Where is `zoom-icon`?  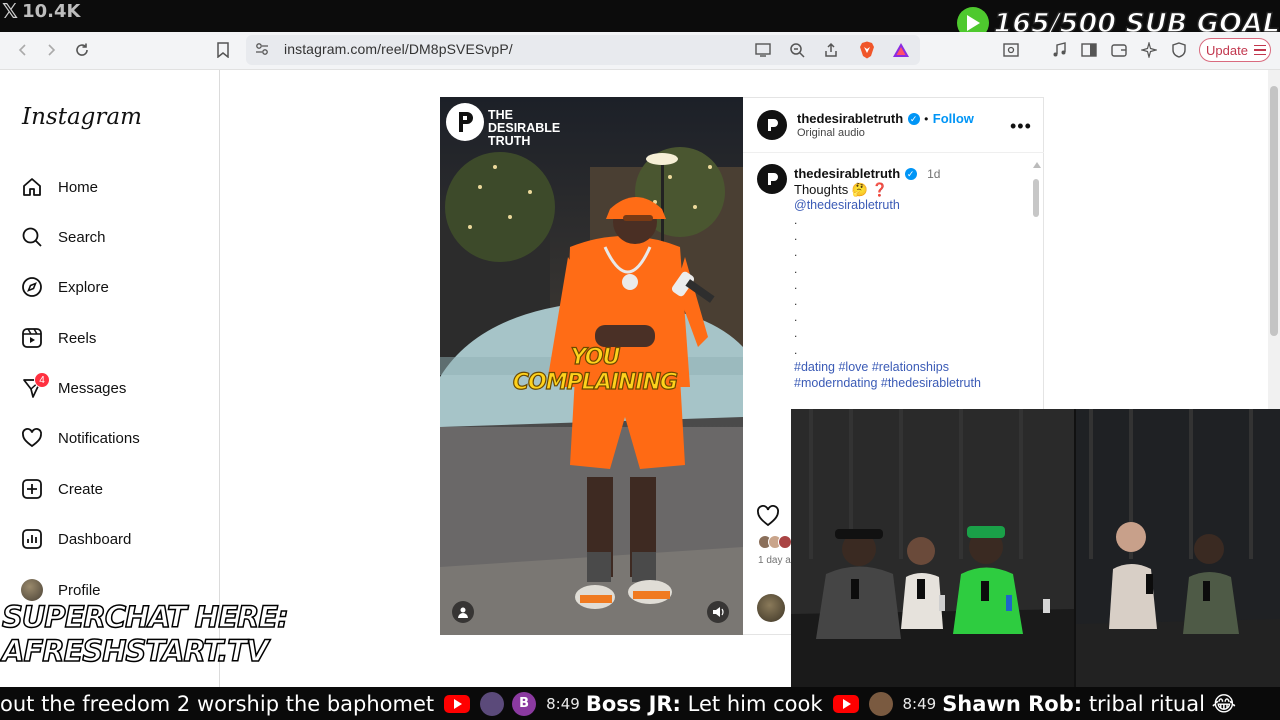 zoom-icon is located at coordinates (797, 50).